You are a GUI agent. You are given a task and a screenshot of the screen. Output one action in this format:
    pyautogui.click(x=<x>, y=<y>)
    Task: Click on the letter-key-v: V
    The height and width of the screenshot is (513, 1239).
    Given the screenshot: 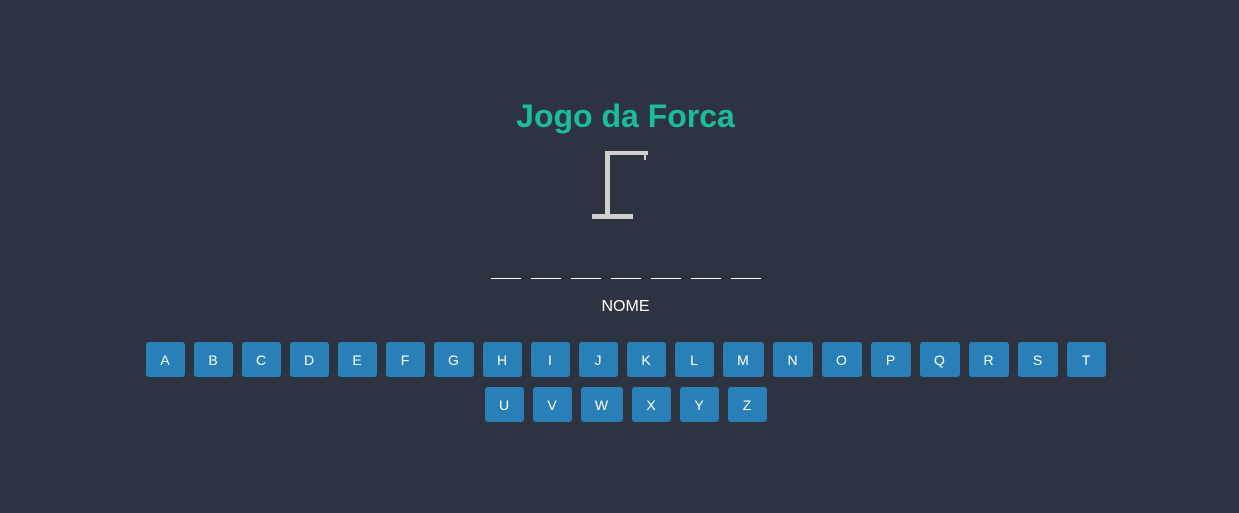 What is the action you would take?
    pyautogui.click(x=552, y=404)
    